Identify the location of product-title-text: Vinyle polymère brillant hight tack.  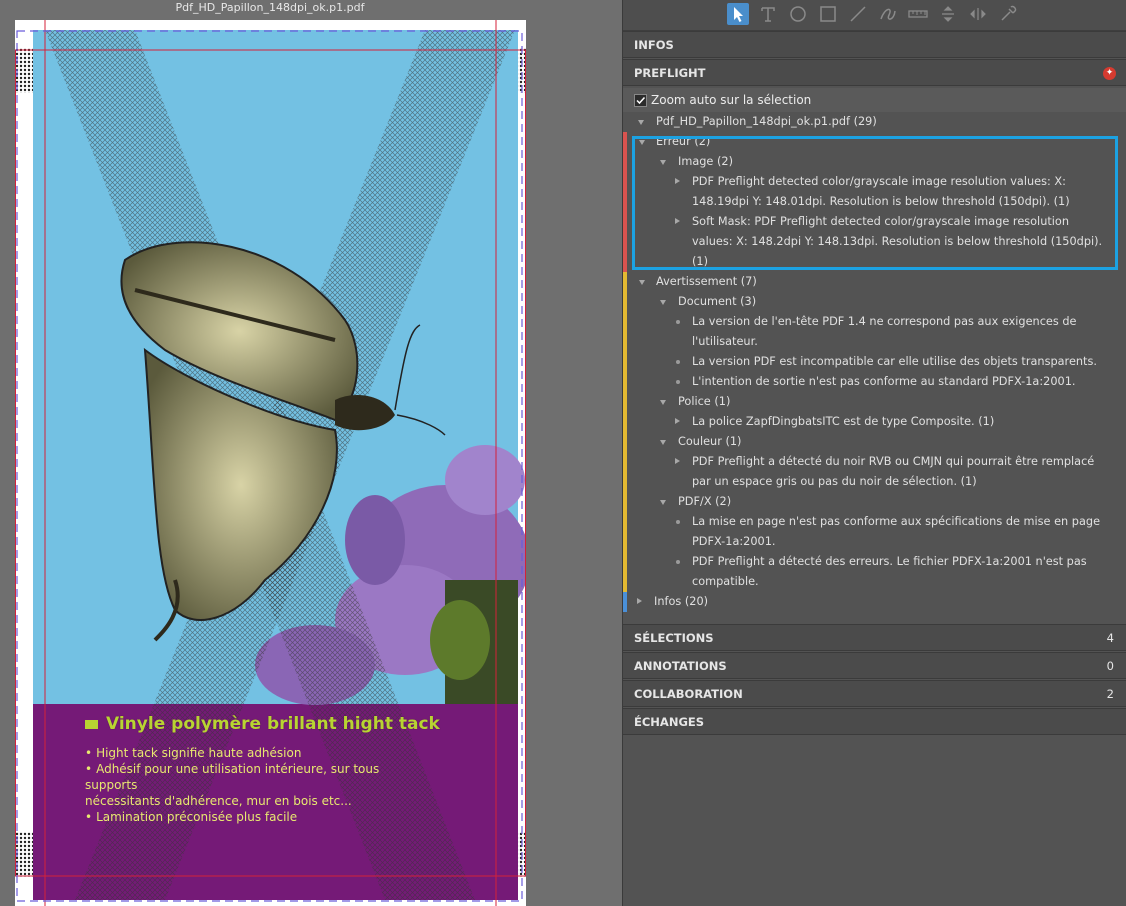
(273, 724).